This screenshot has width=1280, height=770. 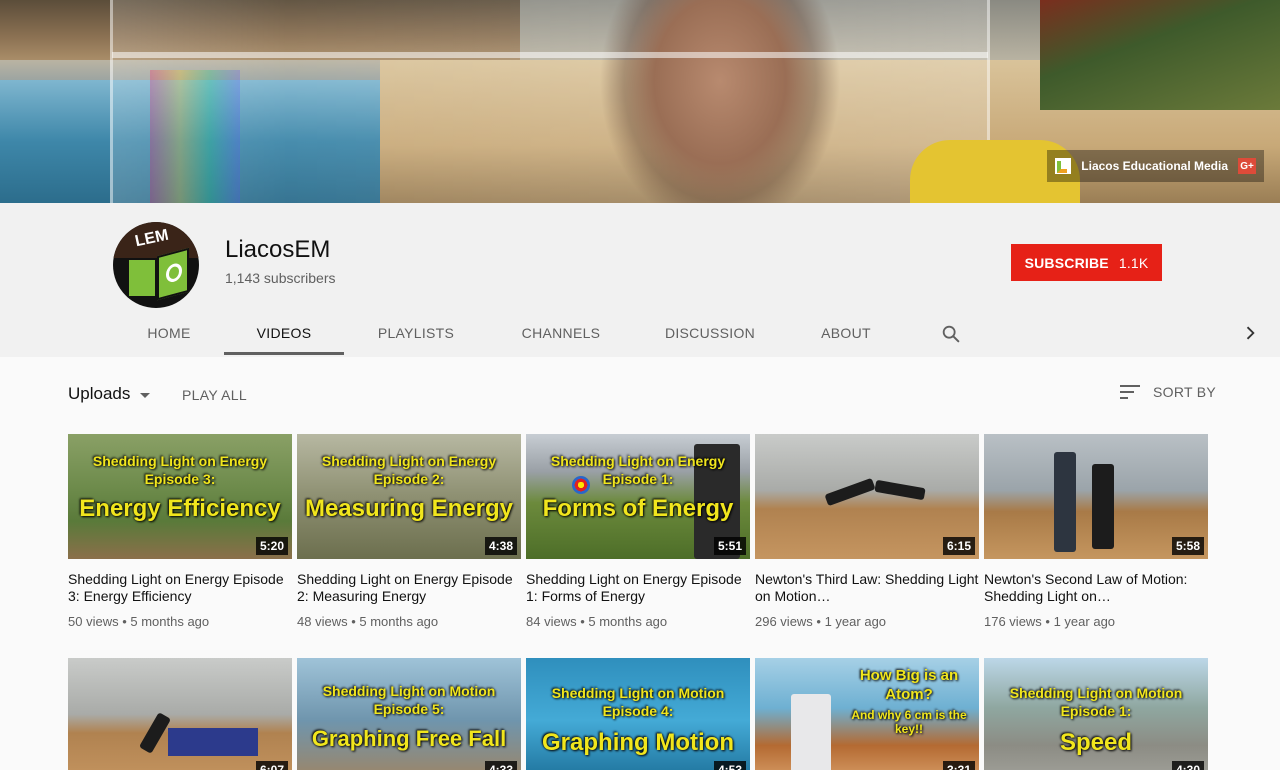 I want to click on banner-face, so click(x=720, y=101).